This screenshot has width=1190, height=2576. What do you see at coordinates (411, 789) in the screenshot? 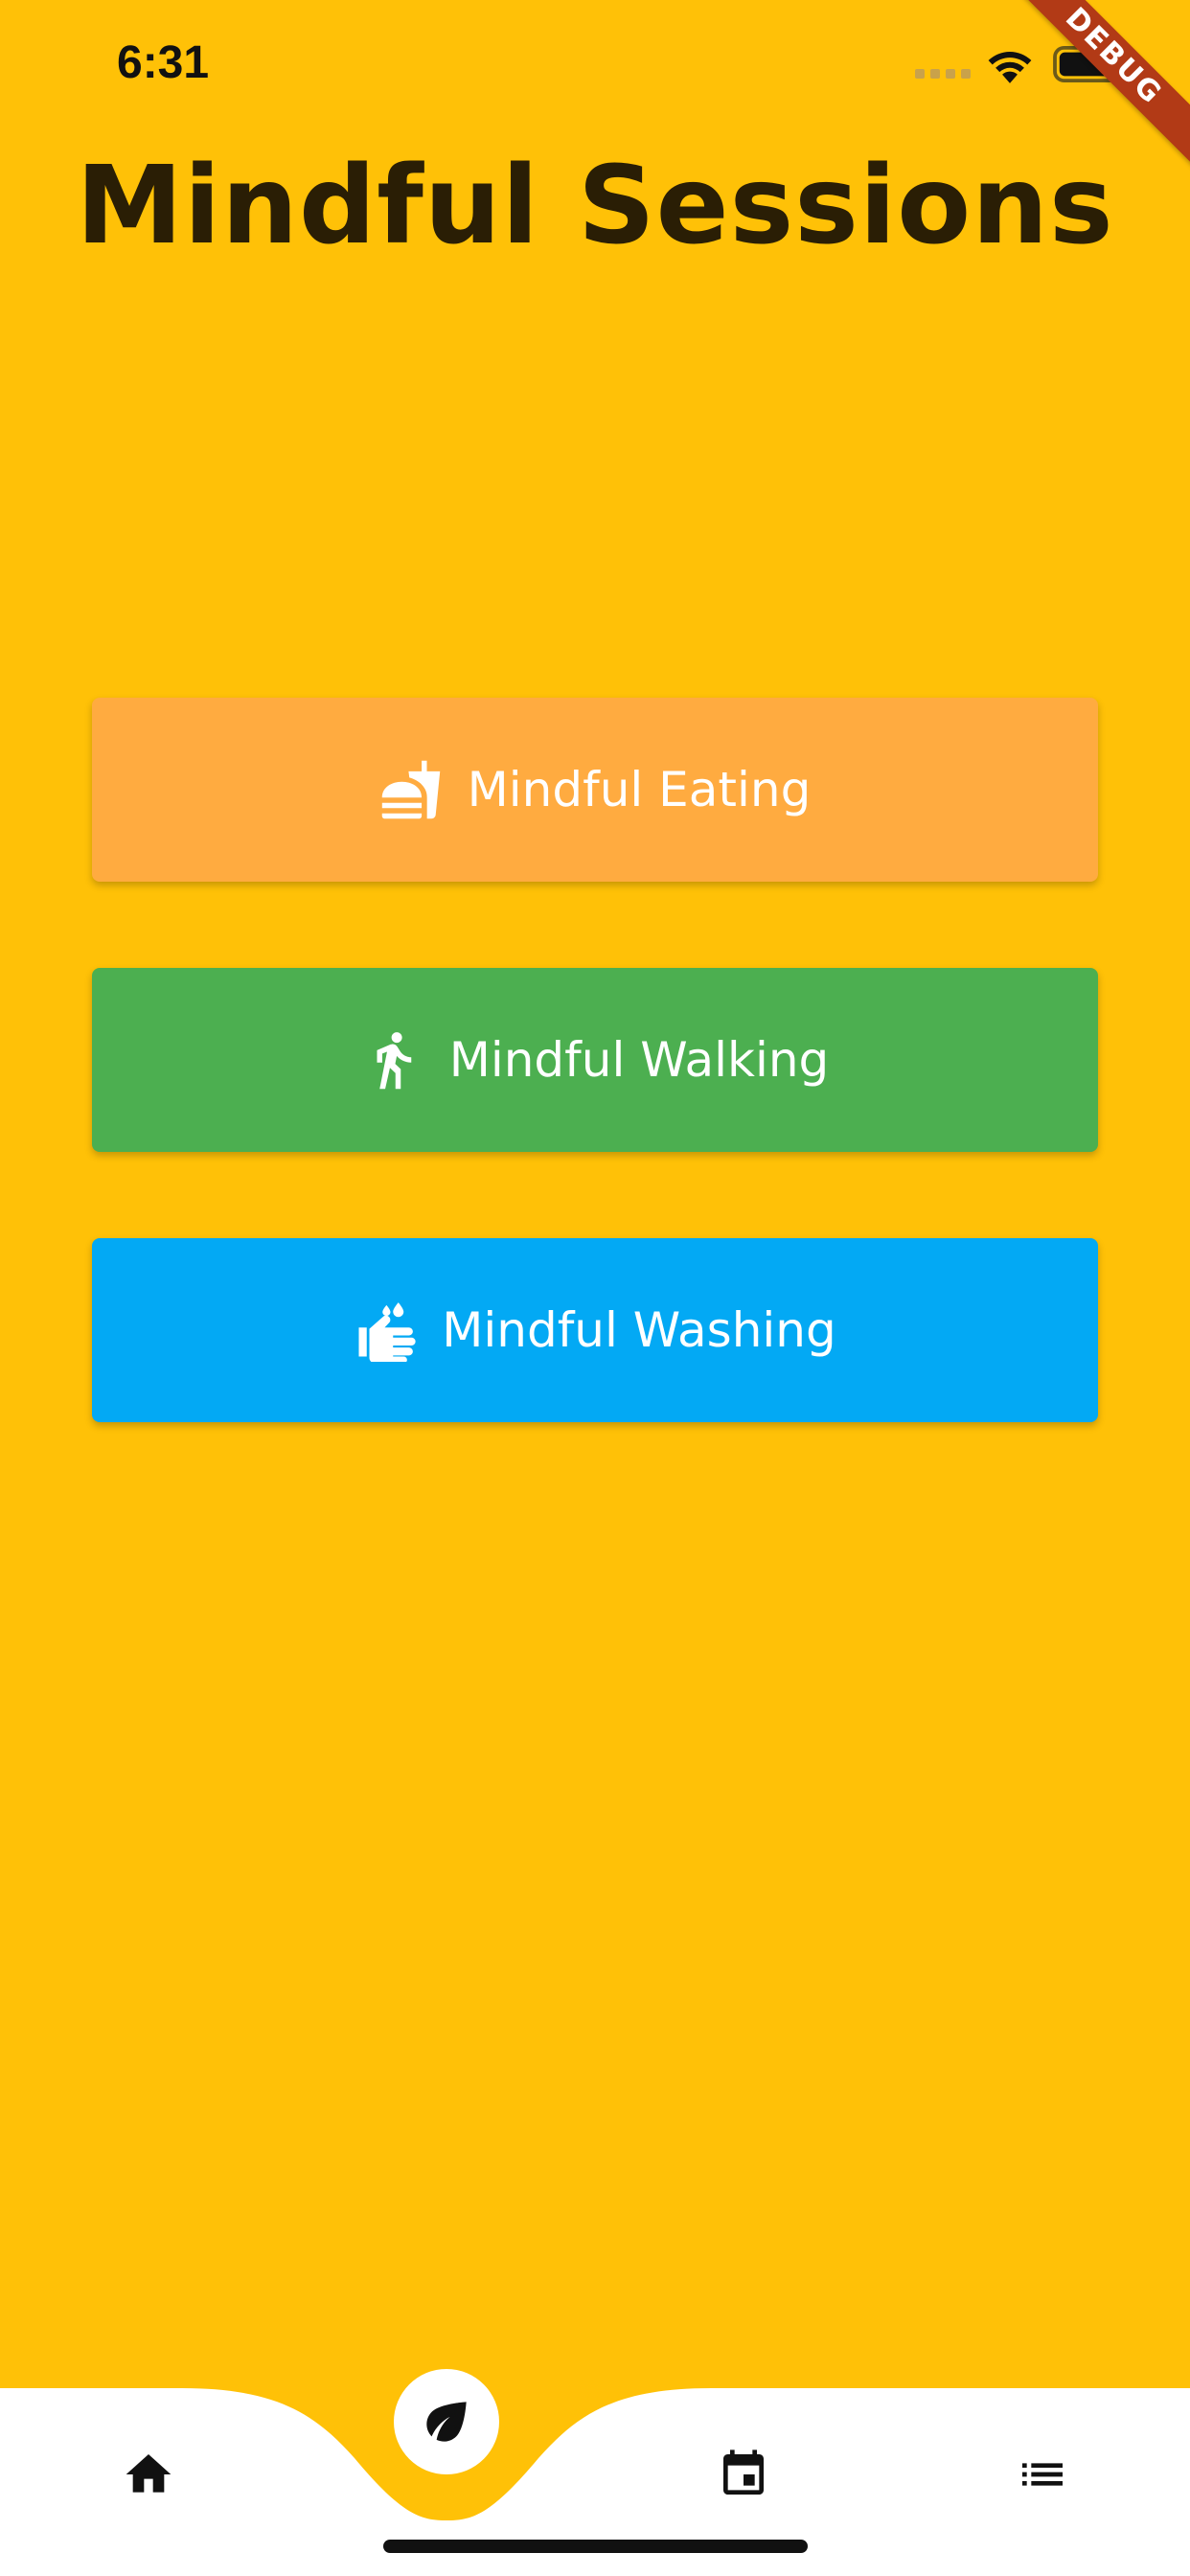
I see `fastfood-icon` at bounding box center [411, 789].